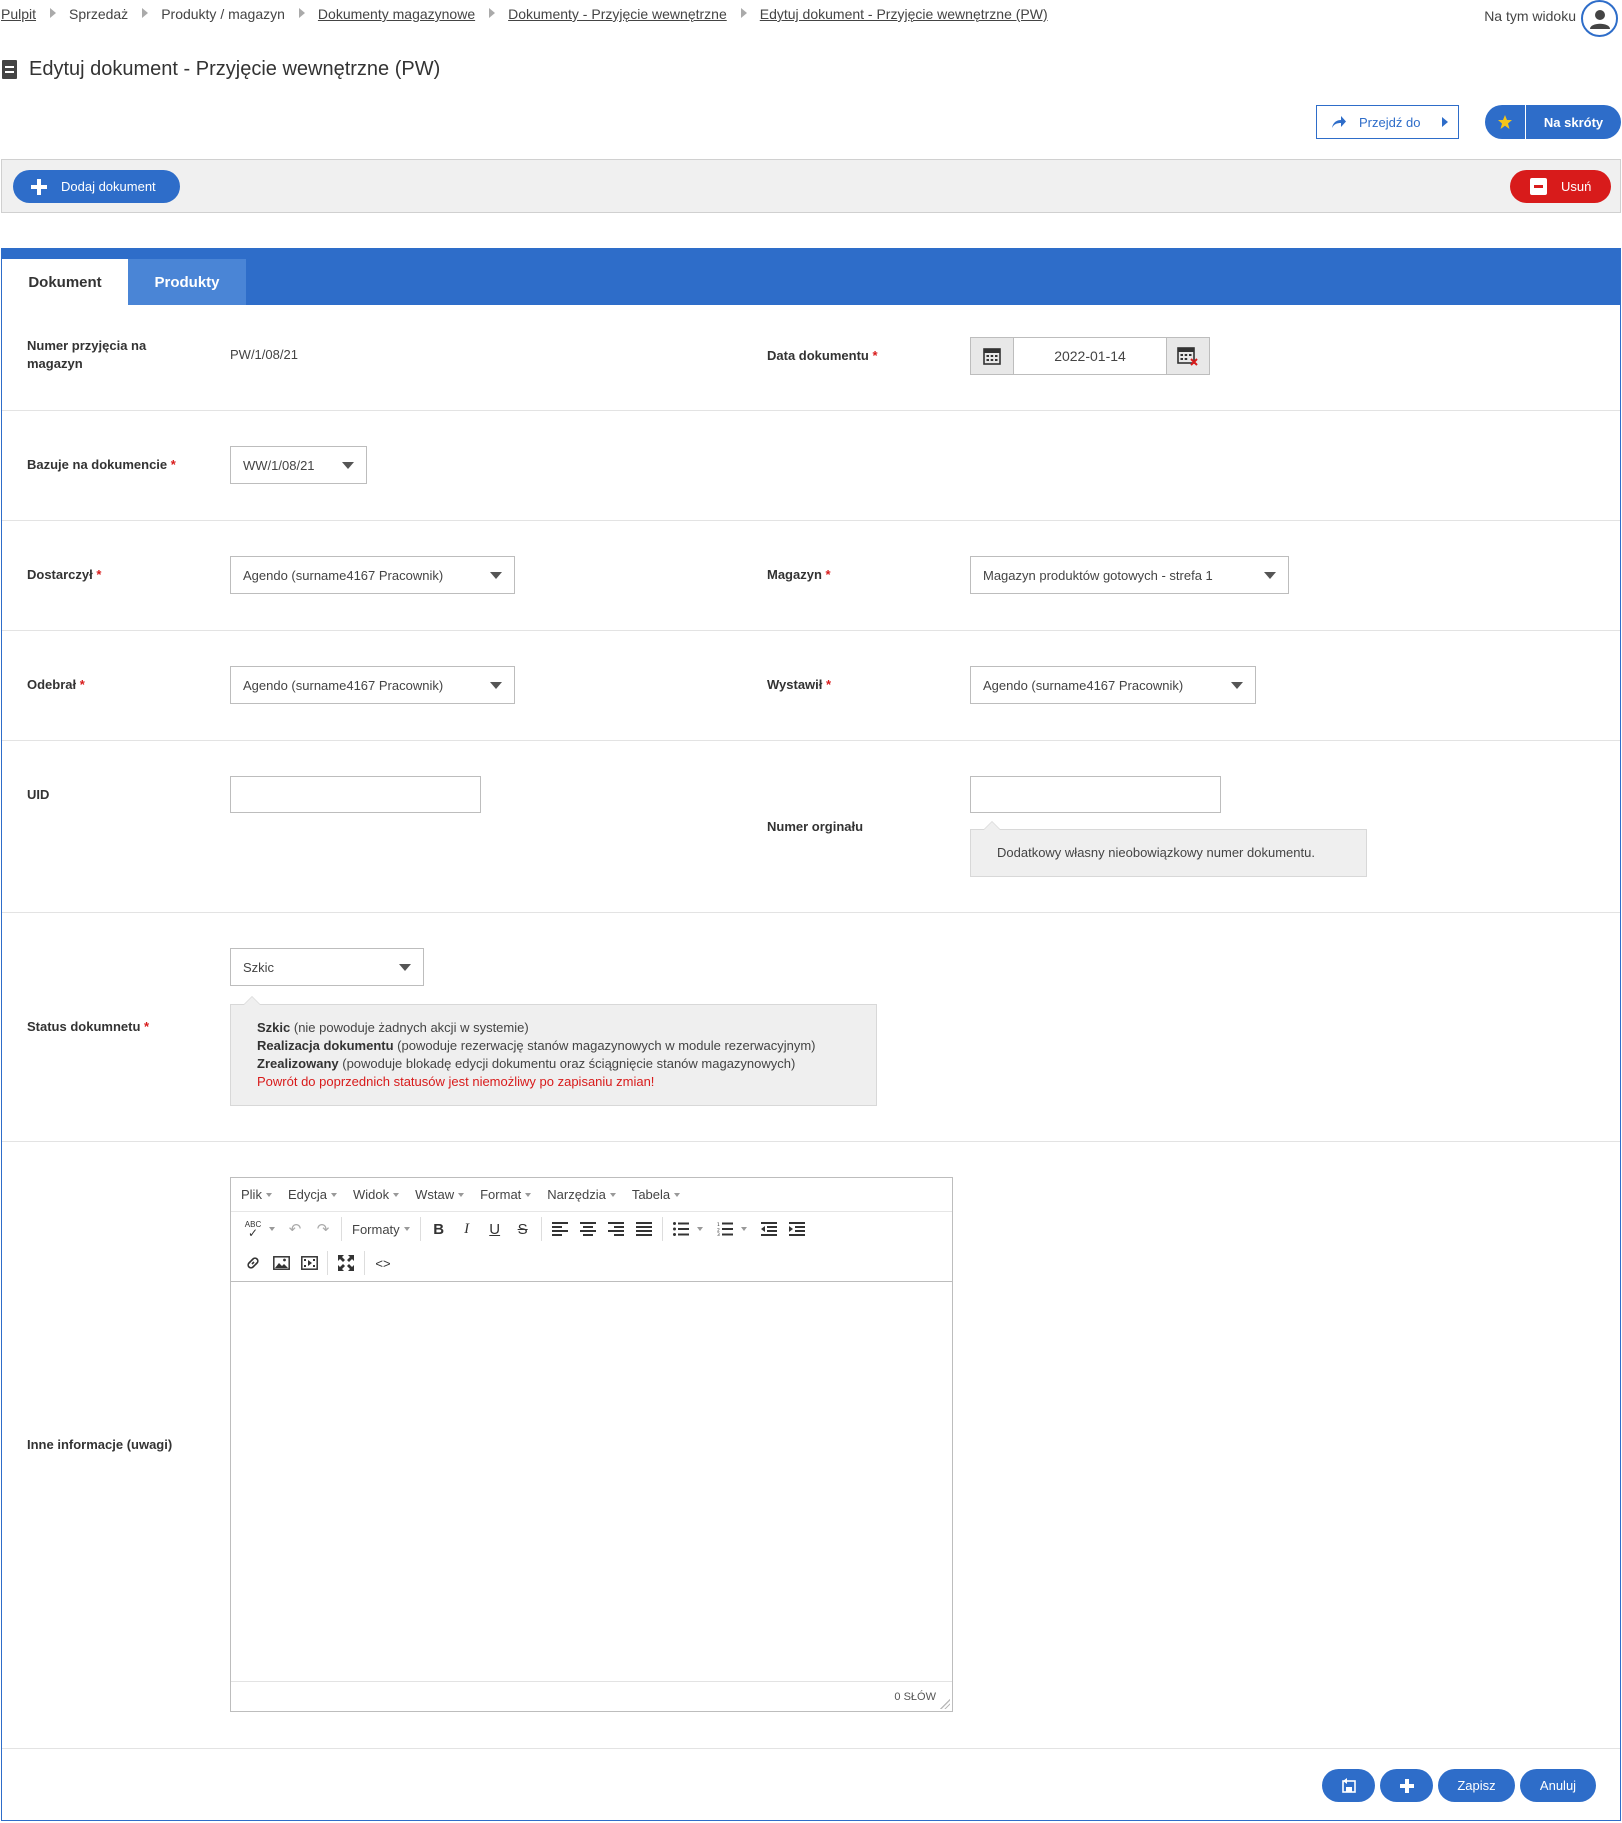 The width and height of the screenshot is (1622, 1823). What do you see at coordinates (656, 1194) in the screenshot?
I see `menu-tabela: Tabela` at bounding box center [656, 1194].